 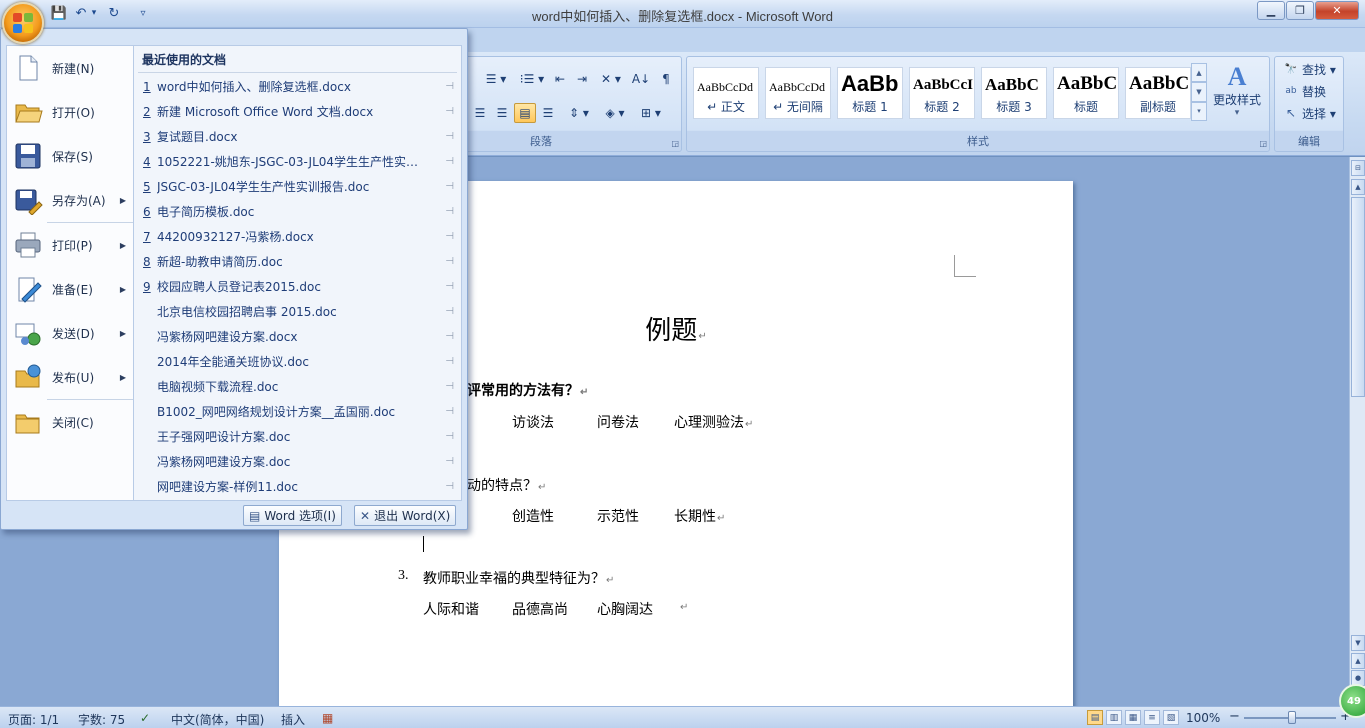 What do you see at coordinates (666, 79) in the screenshot?
I see `show-marks-button: ¶` at bounding box center [666, 79].